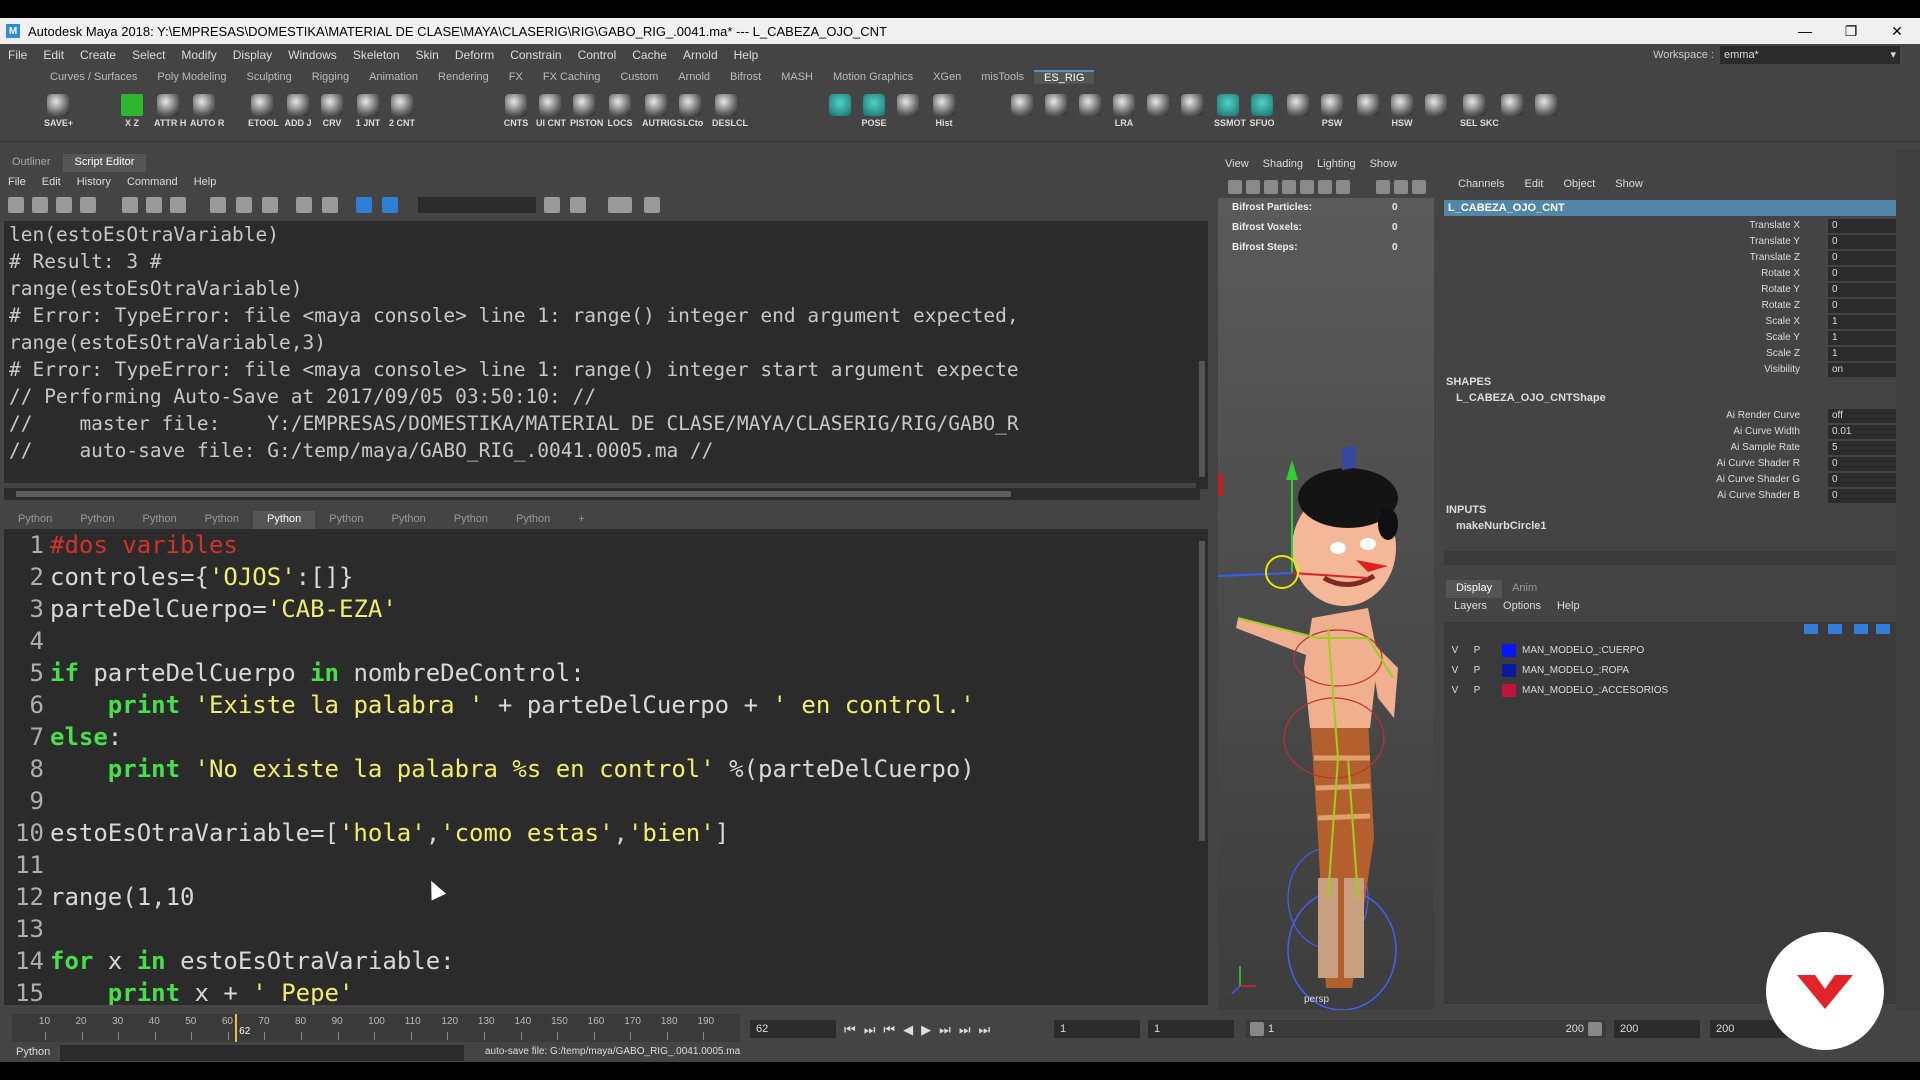 The width and height of the screenshot is (1920, 1080). What do you see at coordinates (700, 55) in the screenshot?
I see `menu-arnold: Arnold` at bounding box center [700, 55].